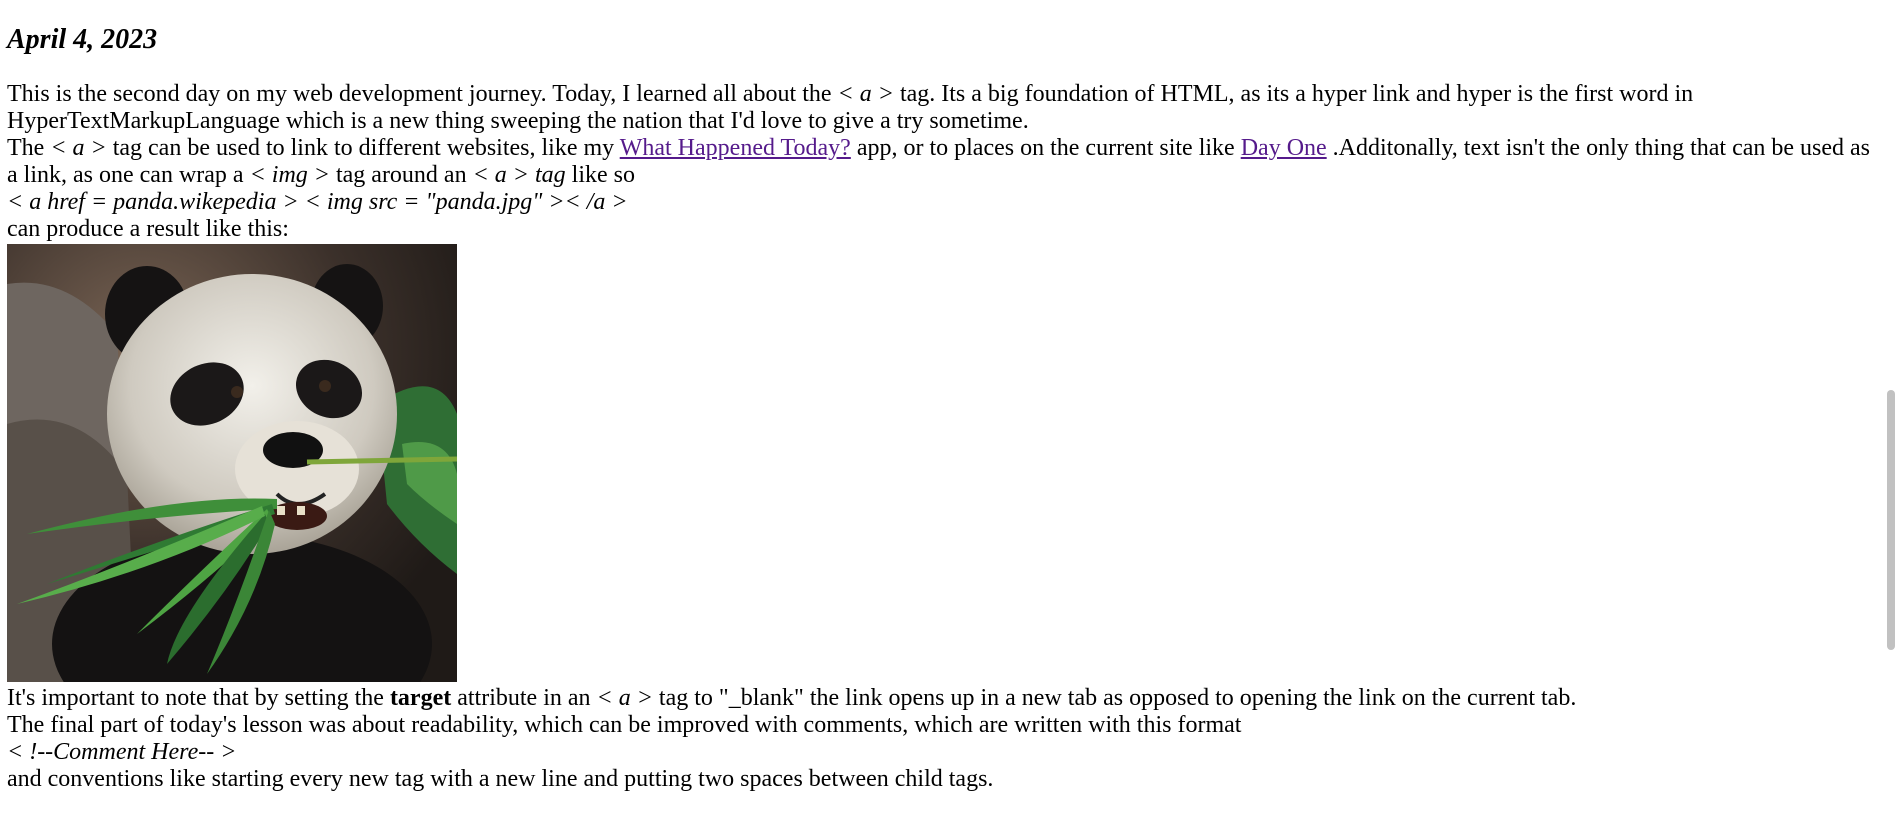 This screenshot has width=1897, height=823. I want to click on scrollbar-thumb, so click(1891, 520).